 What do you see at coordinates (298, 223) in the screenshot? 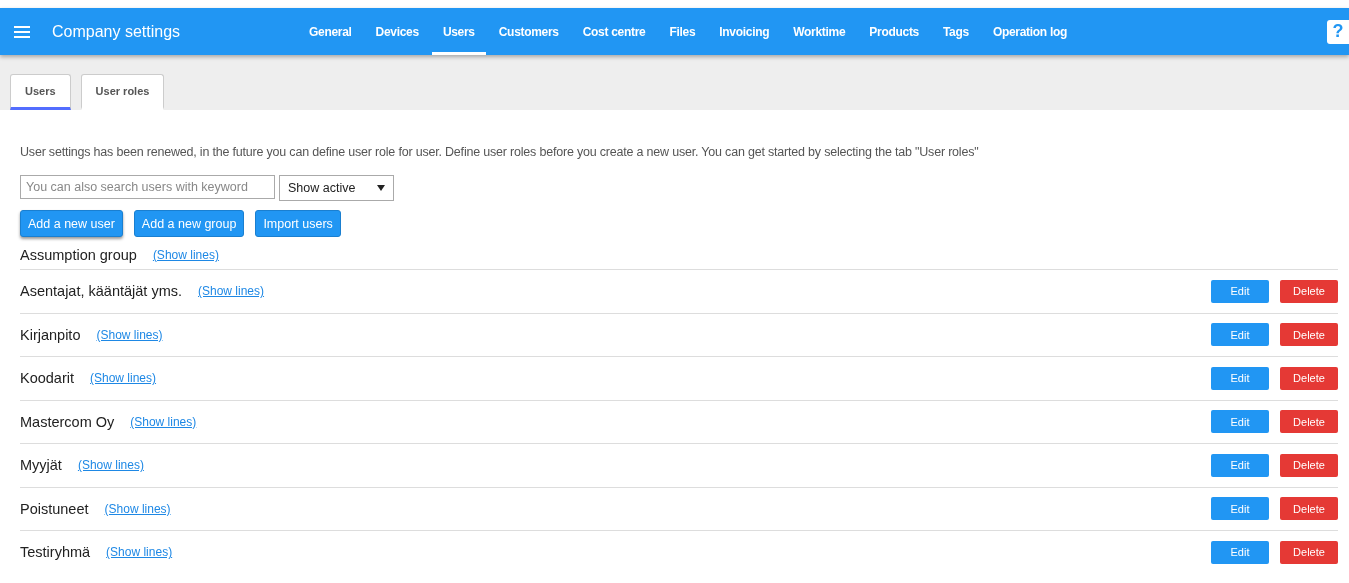
I see `action-button: Import users` at bounding box center [298, 223].